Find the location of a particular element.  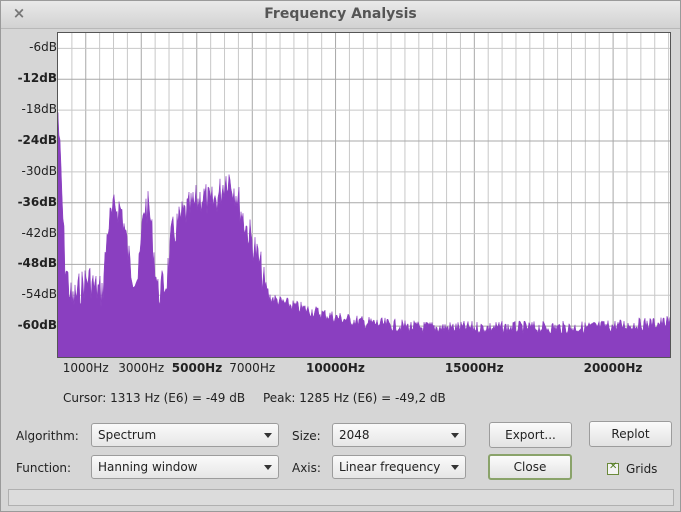

y-tick-label: -60dB is located at coordinates (37, 325).